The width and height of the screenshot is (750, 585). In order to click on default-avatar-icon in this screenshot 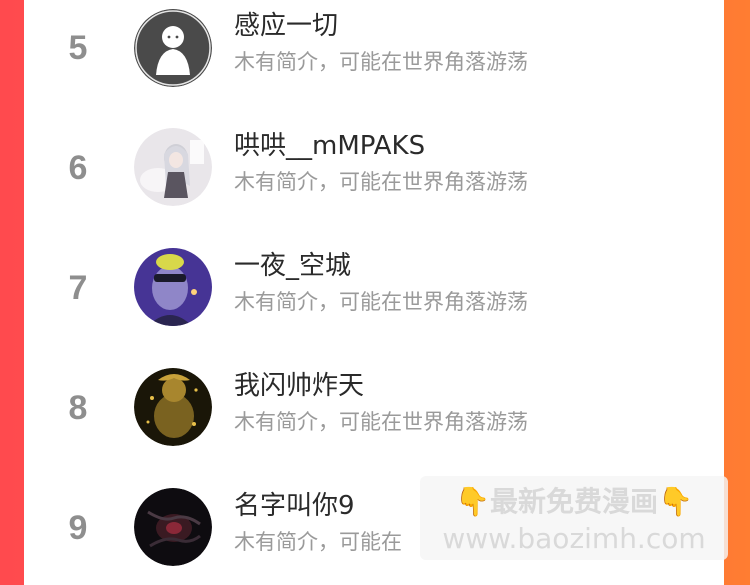, I will do `click(173, 48)`.